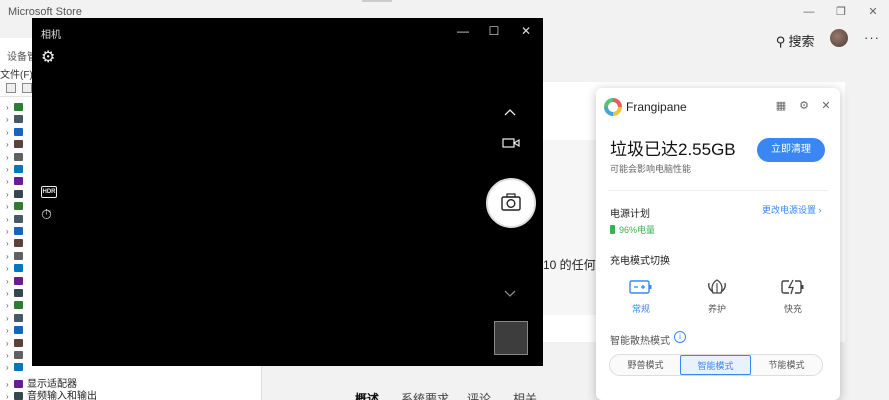 This screenshot has width=889, height=400. Describe the element at coordinates (525, 395) in the screenshot. I see `tab-related: 相关` at that location.